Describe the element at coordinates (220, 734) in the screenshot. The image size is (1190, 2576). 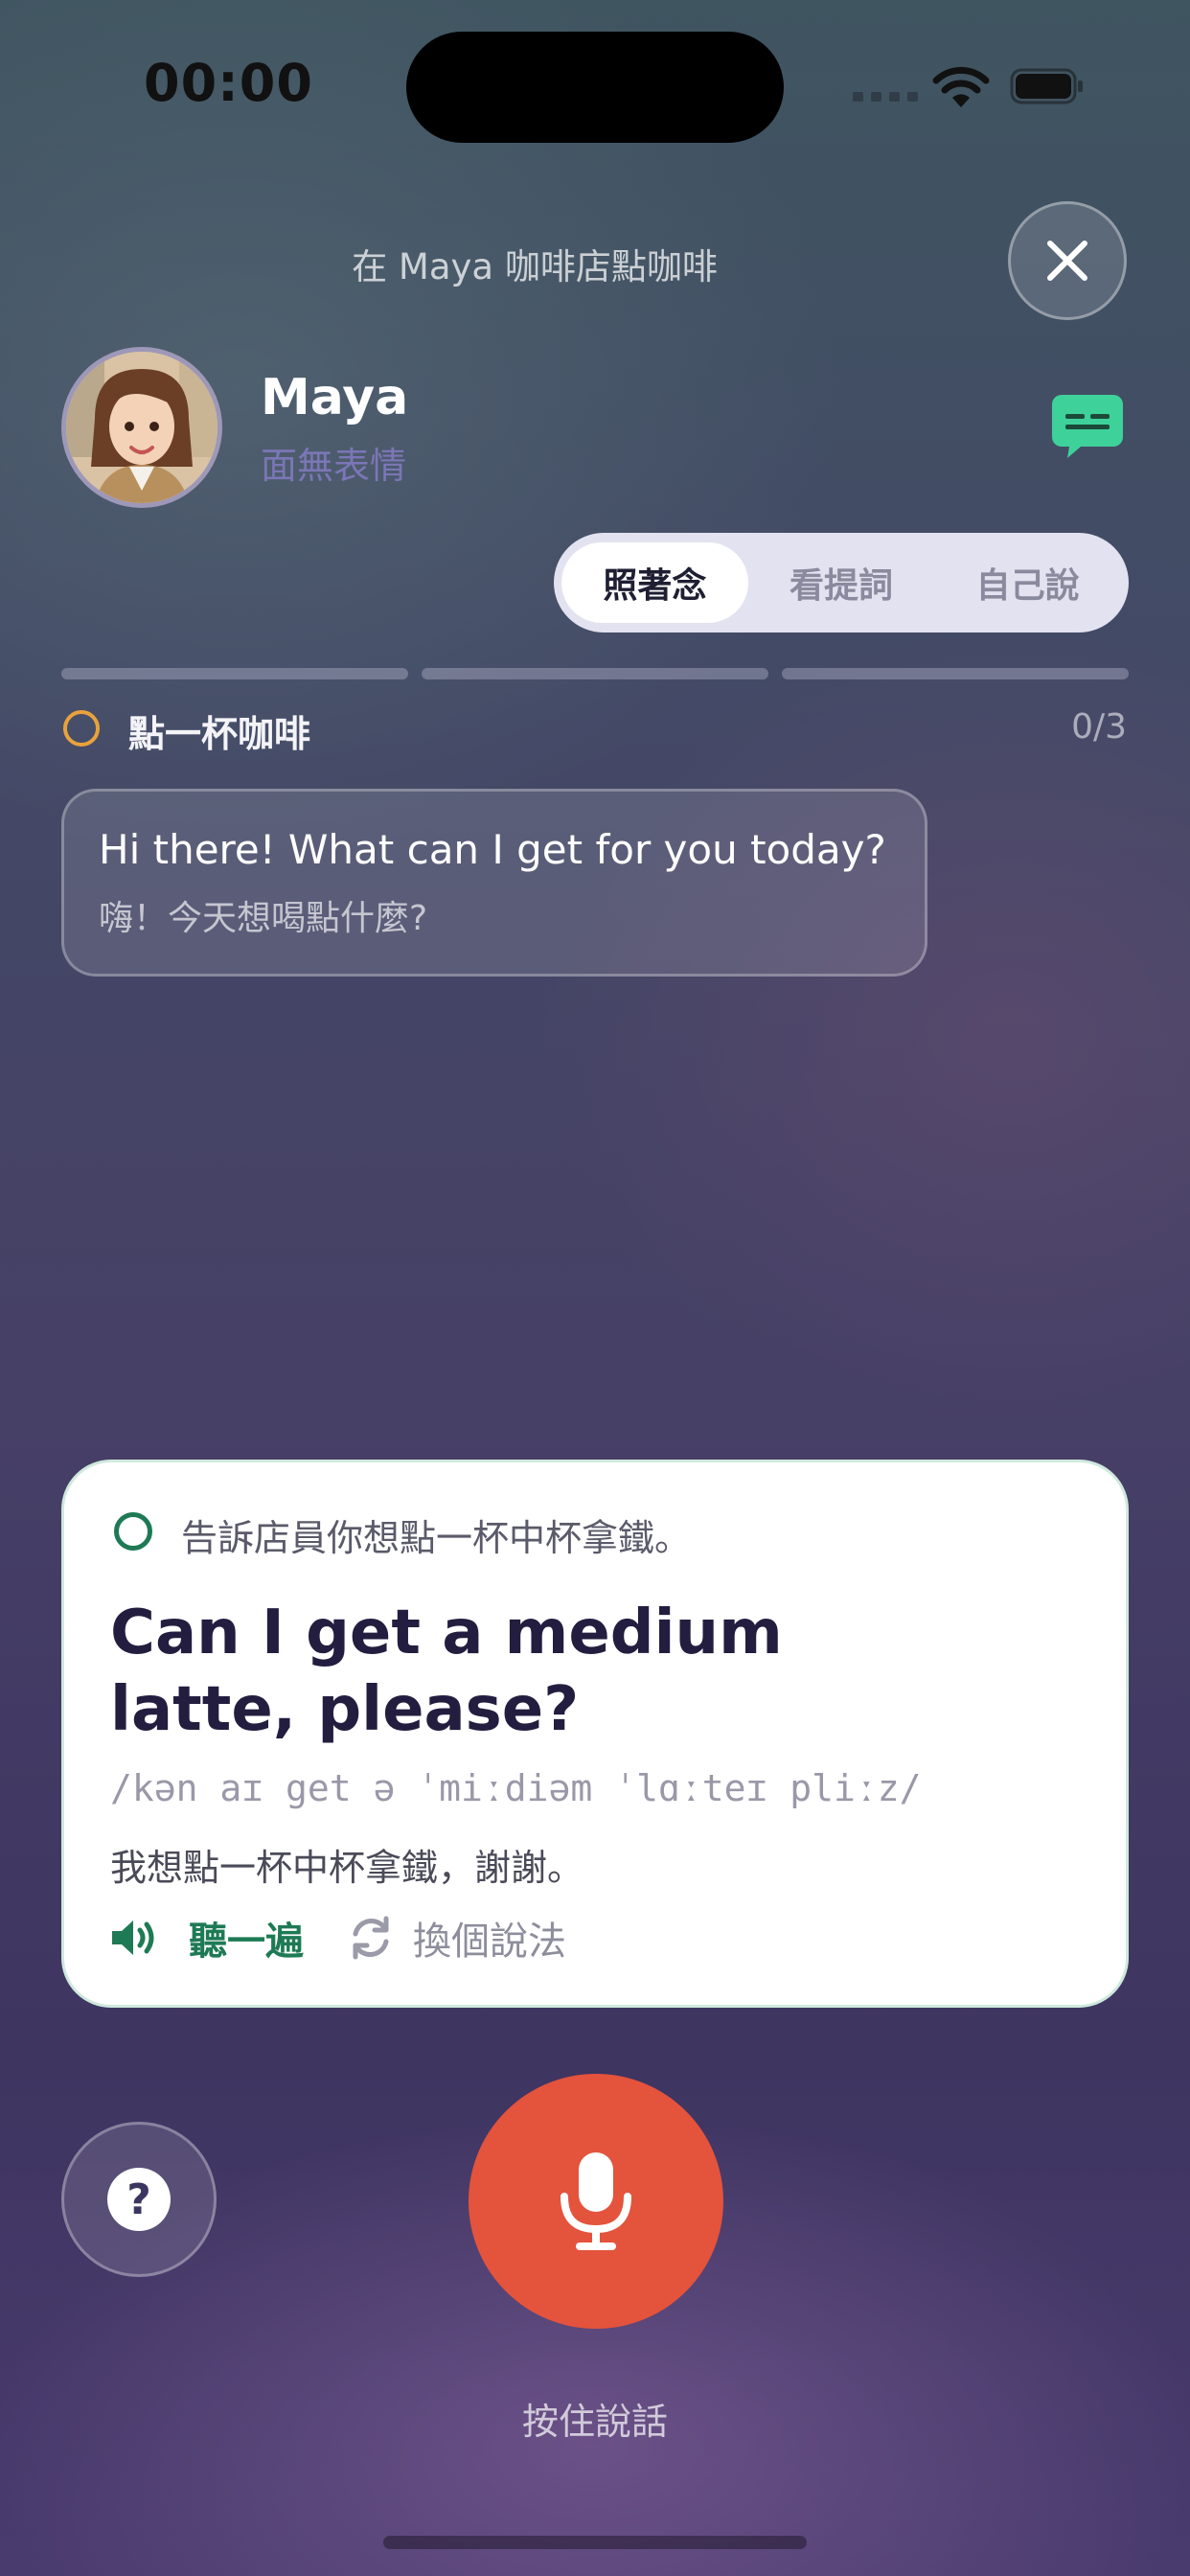
I see `task-label: 點一杯咖啡` at that location.